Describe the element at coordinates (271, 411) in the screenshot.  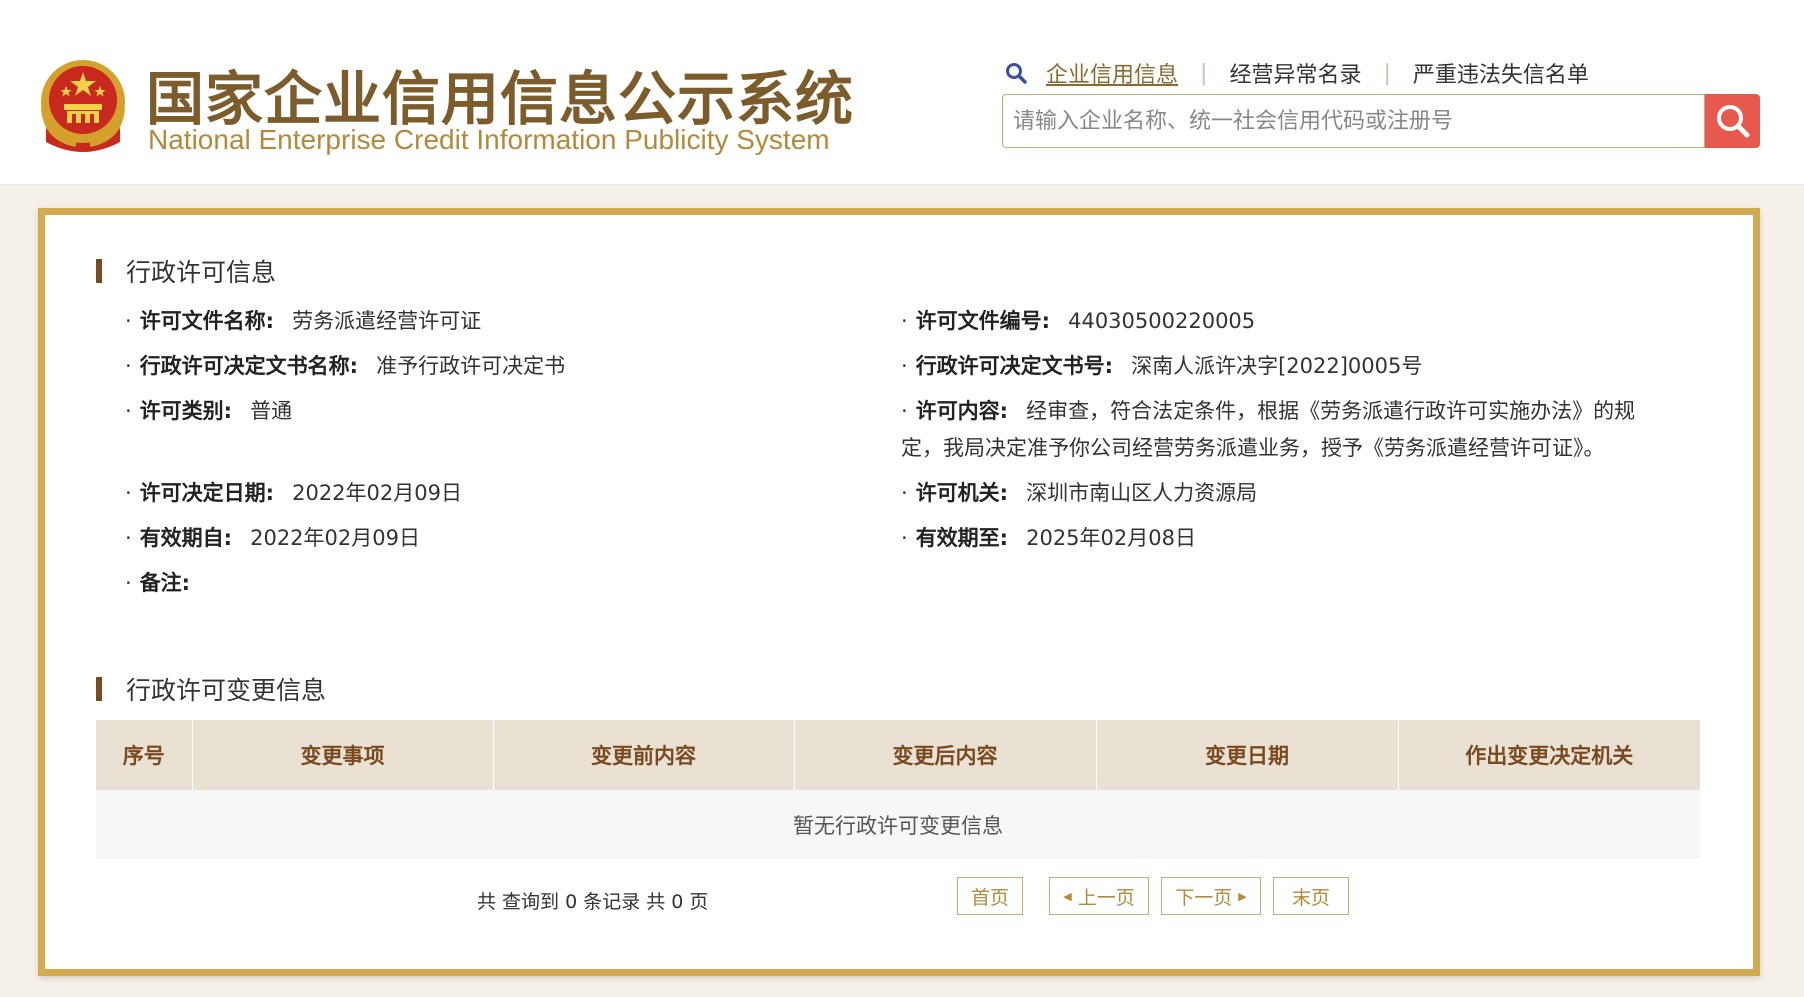
I see `field-value: 普通` at that location.